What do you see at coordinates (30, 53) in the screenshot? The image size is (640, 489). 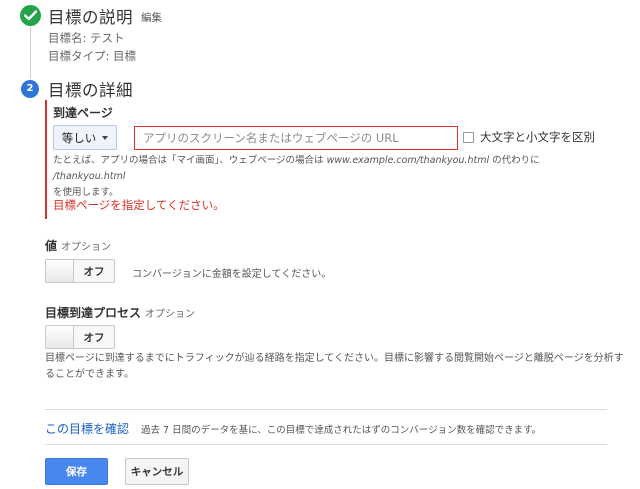 I see `step-connector-line` at bounding box center [30, 53].